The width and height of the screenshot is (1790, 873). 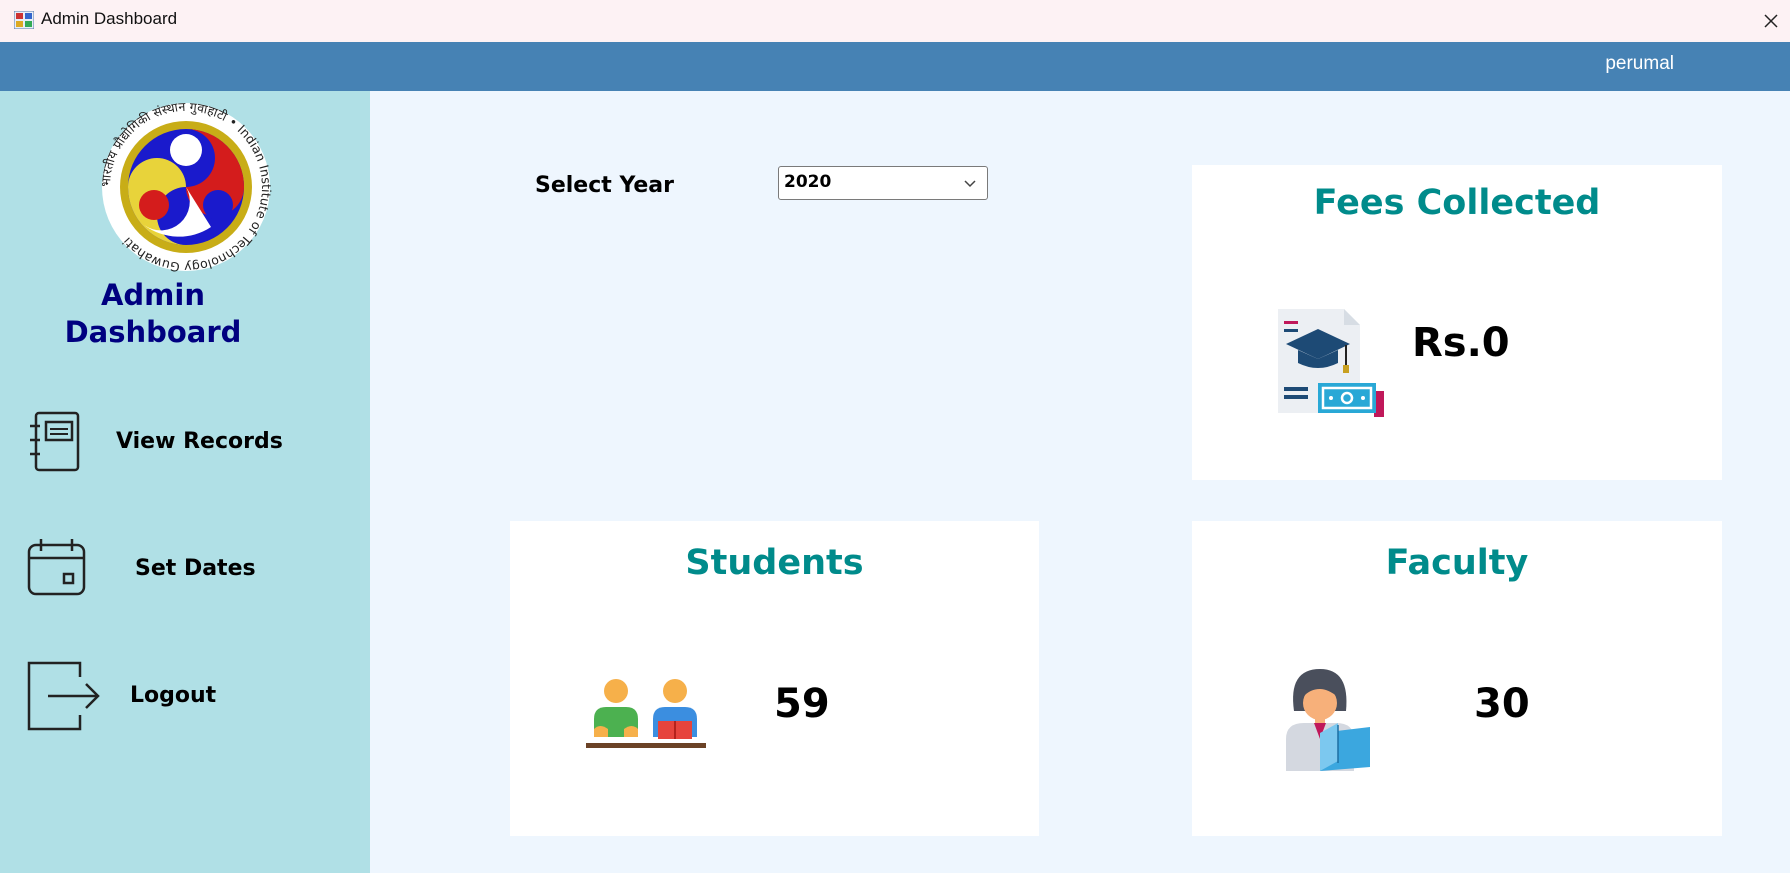 What do you see at coordinates (1461, 343) in the screenshot?
I see `fees-value: Rs.0` at bounding box center [1461, 343].